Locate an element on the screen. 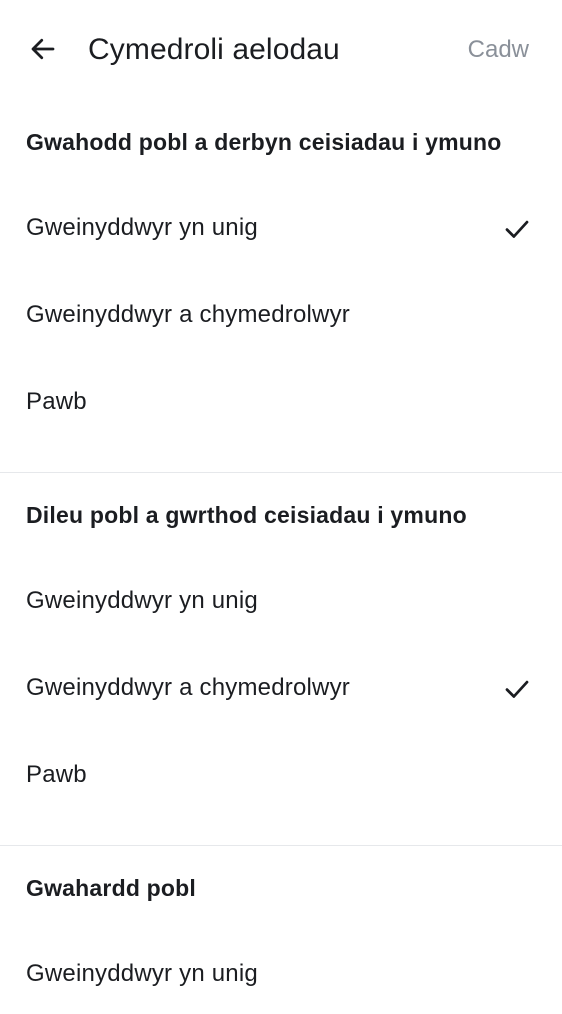  app-bar: Cymedroli aelodau Cadw is located at coordinates (281, 50).